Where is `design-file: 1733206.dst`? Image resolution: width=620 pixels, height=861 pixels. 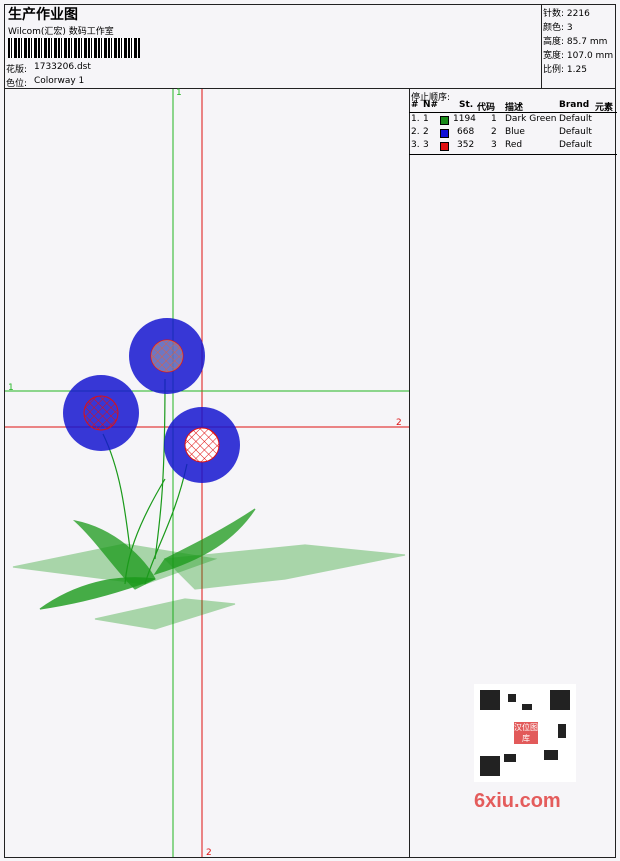 design-file: 1733206.dst is located at coordinates (62, 67).